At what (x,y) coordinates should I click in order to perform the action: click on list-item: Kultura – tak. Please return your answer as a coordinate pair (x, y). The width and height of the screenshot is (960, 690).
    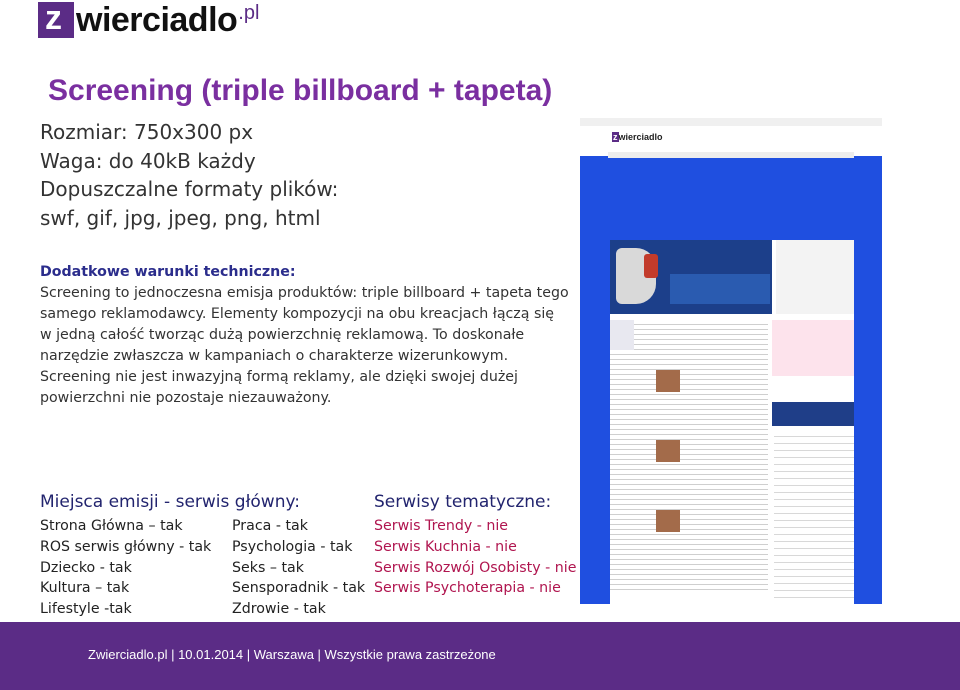
    Looking at the image, I should click on (85, 588).